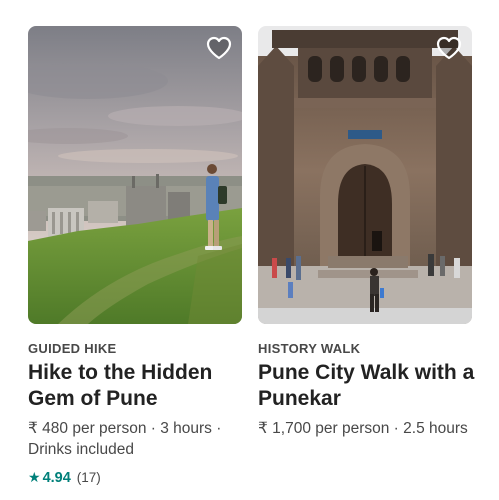 This screenshot has height=500, width=499. I want to click on experience-category: GUIDED HIKE, so click(72, 348).